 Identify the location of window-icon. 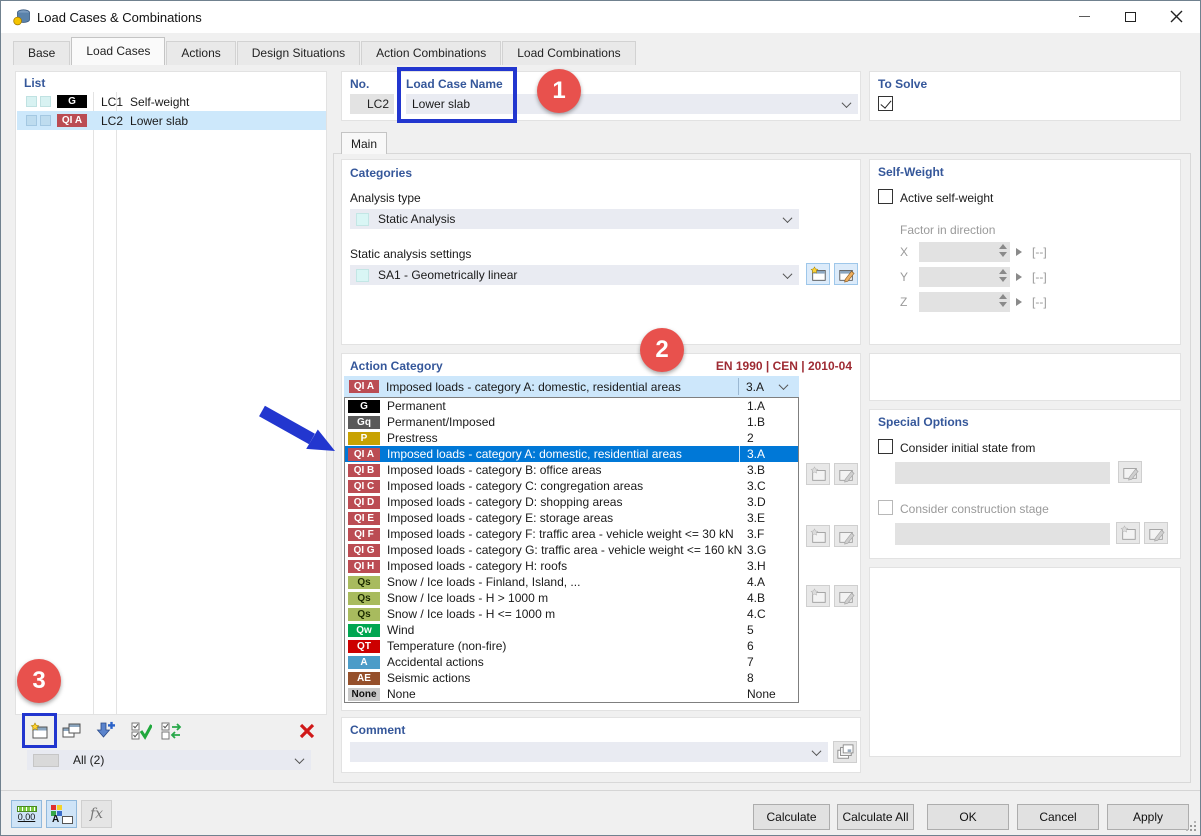
(67, 820).